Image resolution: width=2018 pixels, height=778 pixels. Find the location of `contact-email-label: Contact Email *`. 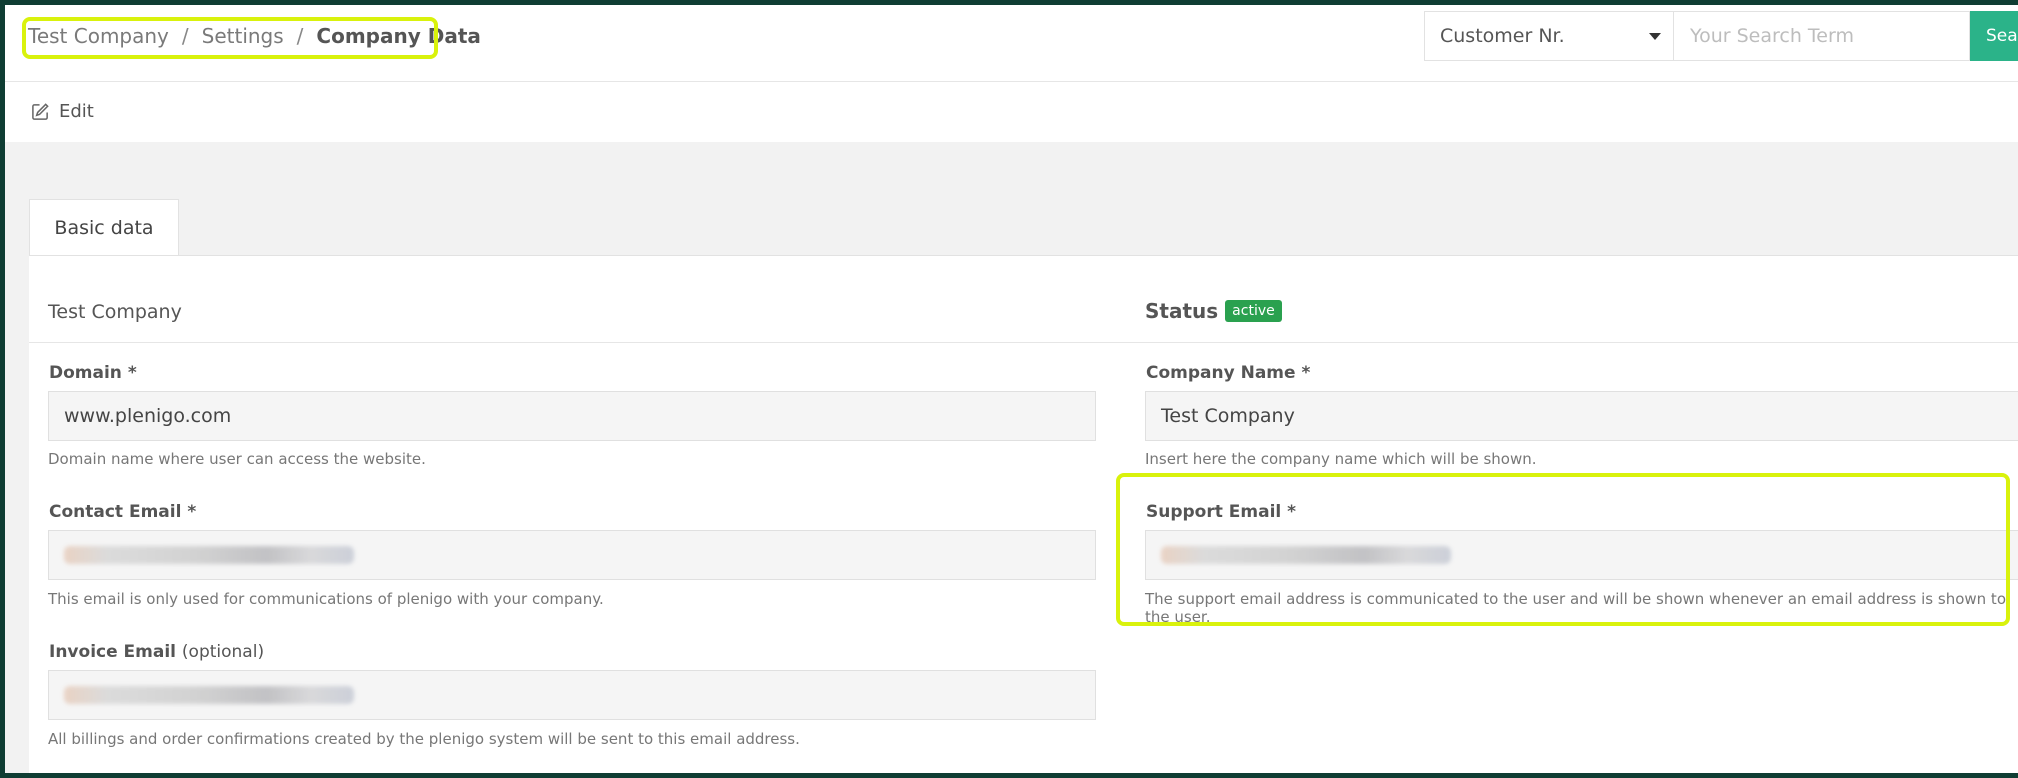

contact-email-label: Contact Email * is located at coordinates (122, 512).